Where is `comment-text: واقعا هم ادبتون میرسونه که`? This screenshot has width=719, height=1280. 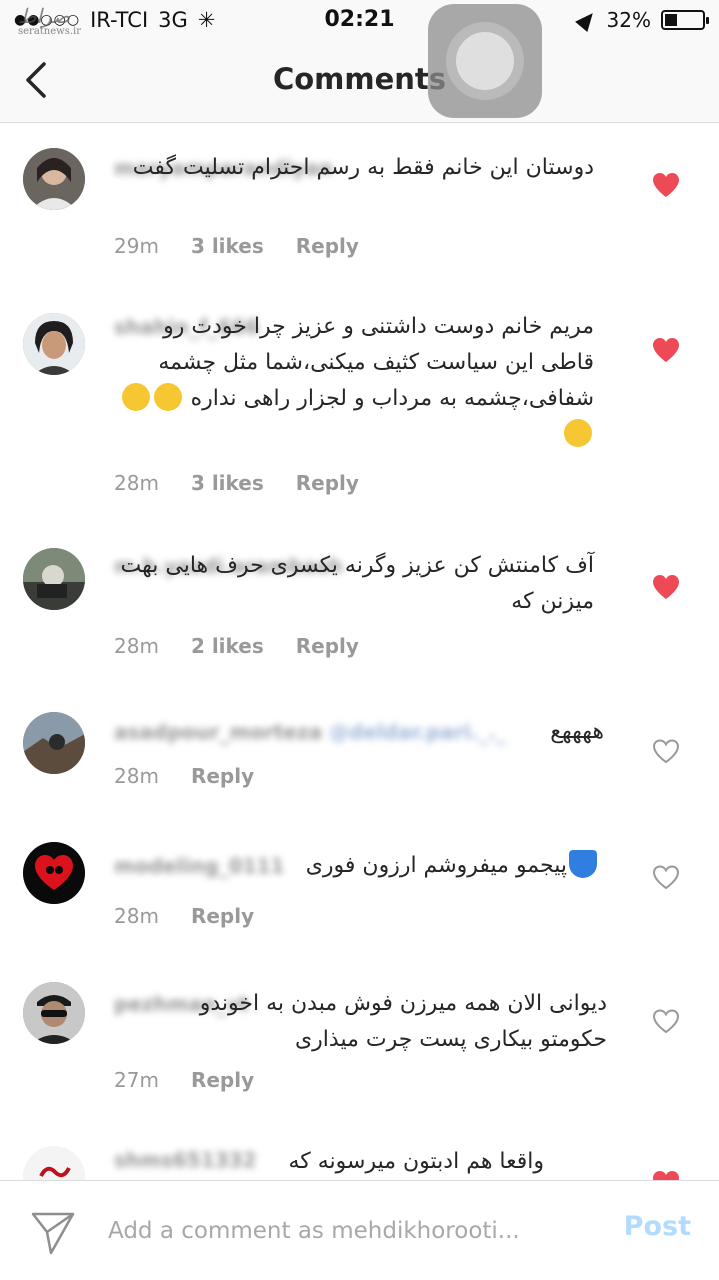 comment-text: واقعا هم ادبتون میرسونه که is located at coordinates (416, 1161).